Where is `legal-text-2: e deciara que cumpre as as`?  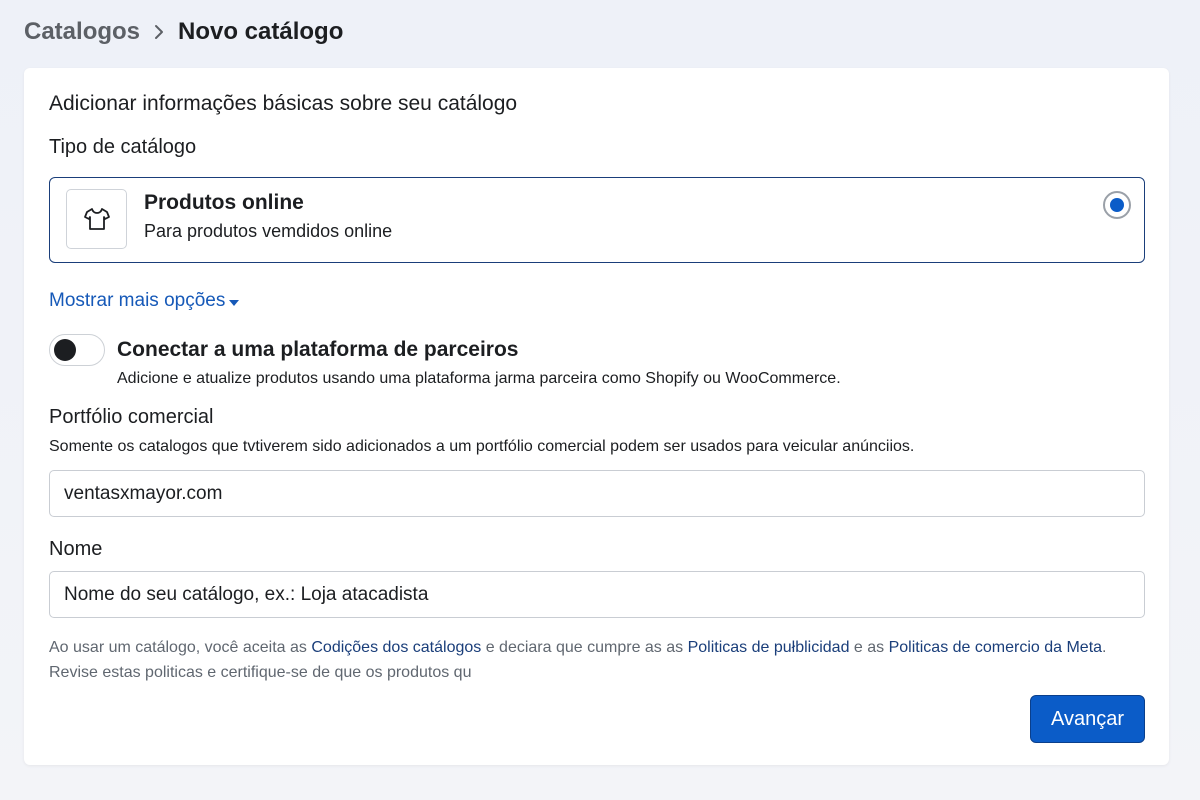 legal-text-2: e deciara que cumpre as as is located at coordinates (586, 647).